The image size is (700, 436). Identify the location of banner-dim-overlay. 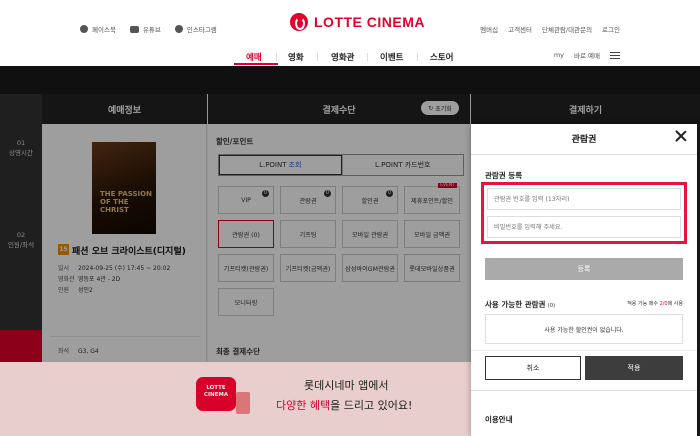
(236, 399).